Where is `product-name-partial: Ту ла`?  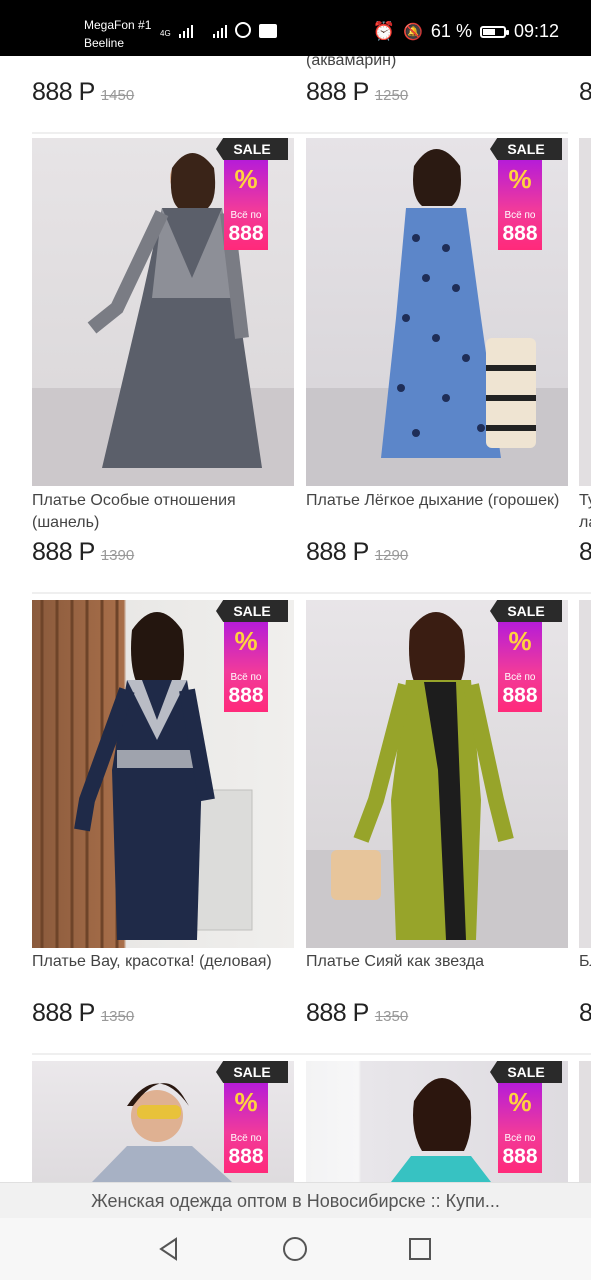 product-name-partial: Ту ла is located at coordinates (585, 512).